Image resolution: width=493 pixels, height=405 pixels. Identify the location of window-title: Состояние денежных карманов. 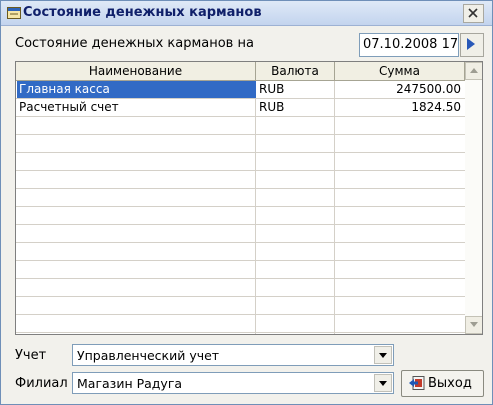
(142, 12).